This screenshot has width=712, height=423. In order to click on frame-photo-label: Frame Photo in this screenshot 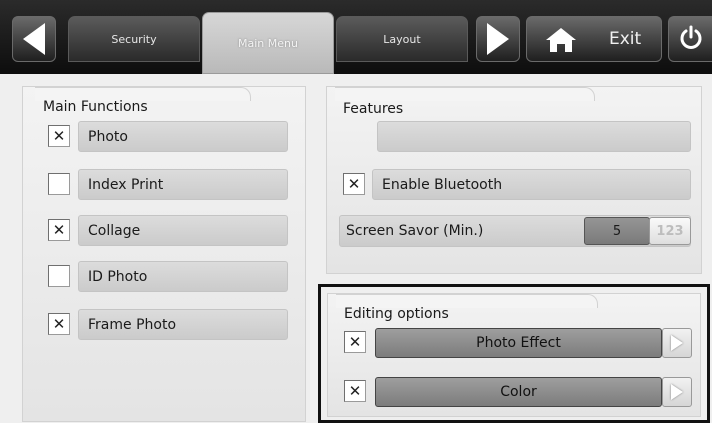, I will do `click(132, 324)`.